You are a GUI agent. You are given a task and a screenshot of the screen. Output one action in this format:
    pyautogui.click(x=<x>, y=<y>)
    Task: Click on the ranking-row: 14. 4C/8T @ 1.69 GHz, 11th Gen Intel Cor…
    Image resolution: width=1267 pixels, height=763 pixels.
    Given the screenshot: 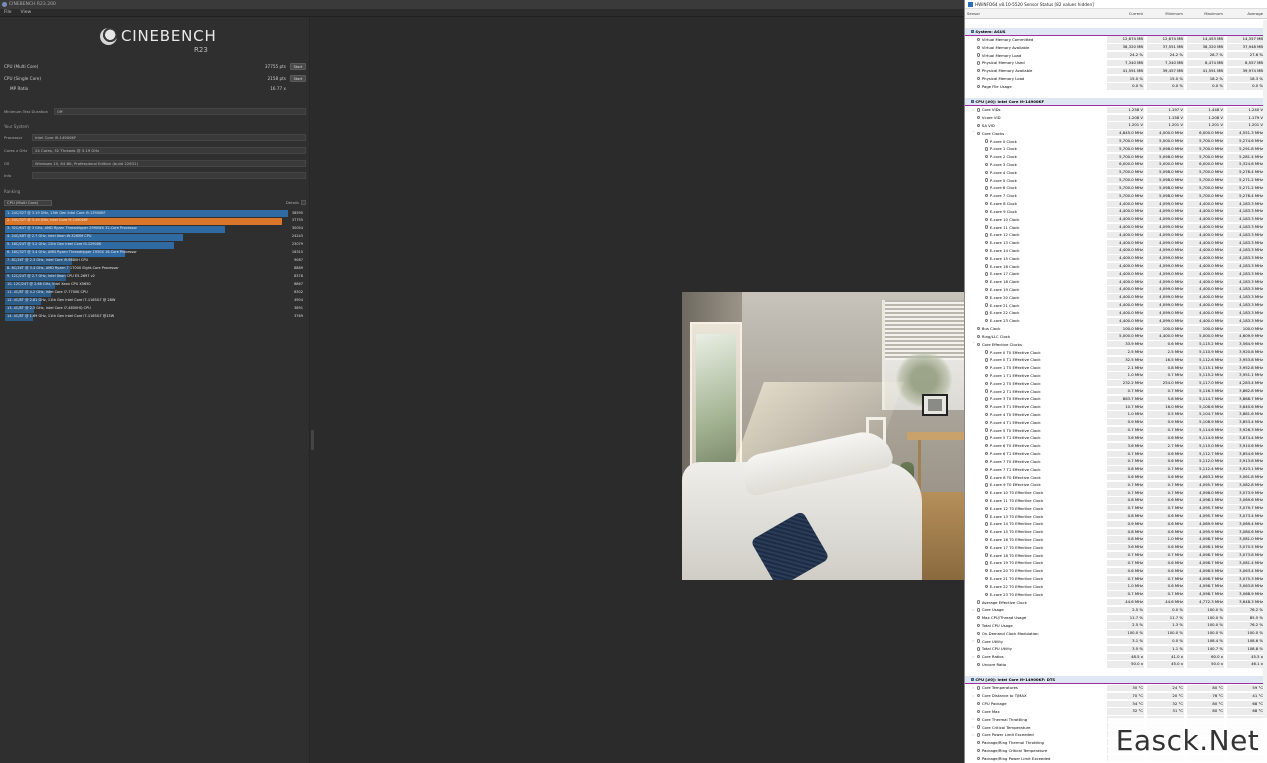 What is the action you would take?
    pyautogui.click(x=155, y=317)
    